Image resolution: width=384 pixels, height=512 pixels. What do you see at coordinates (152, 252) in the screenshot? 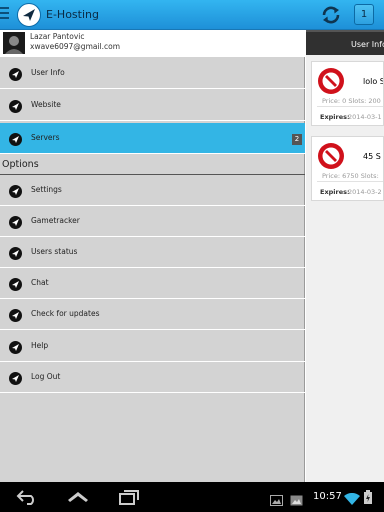
I see `menu-item-users-status: Users status` at bounding box center [152, 252].